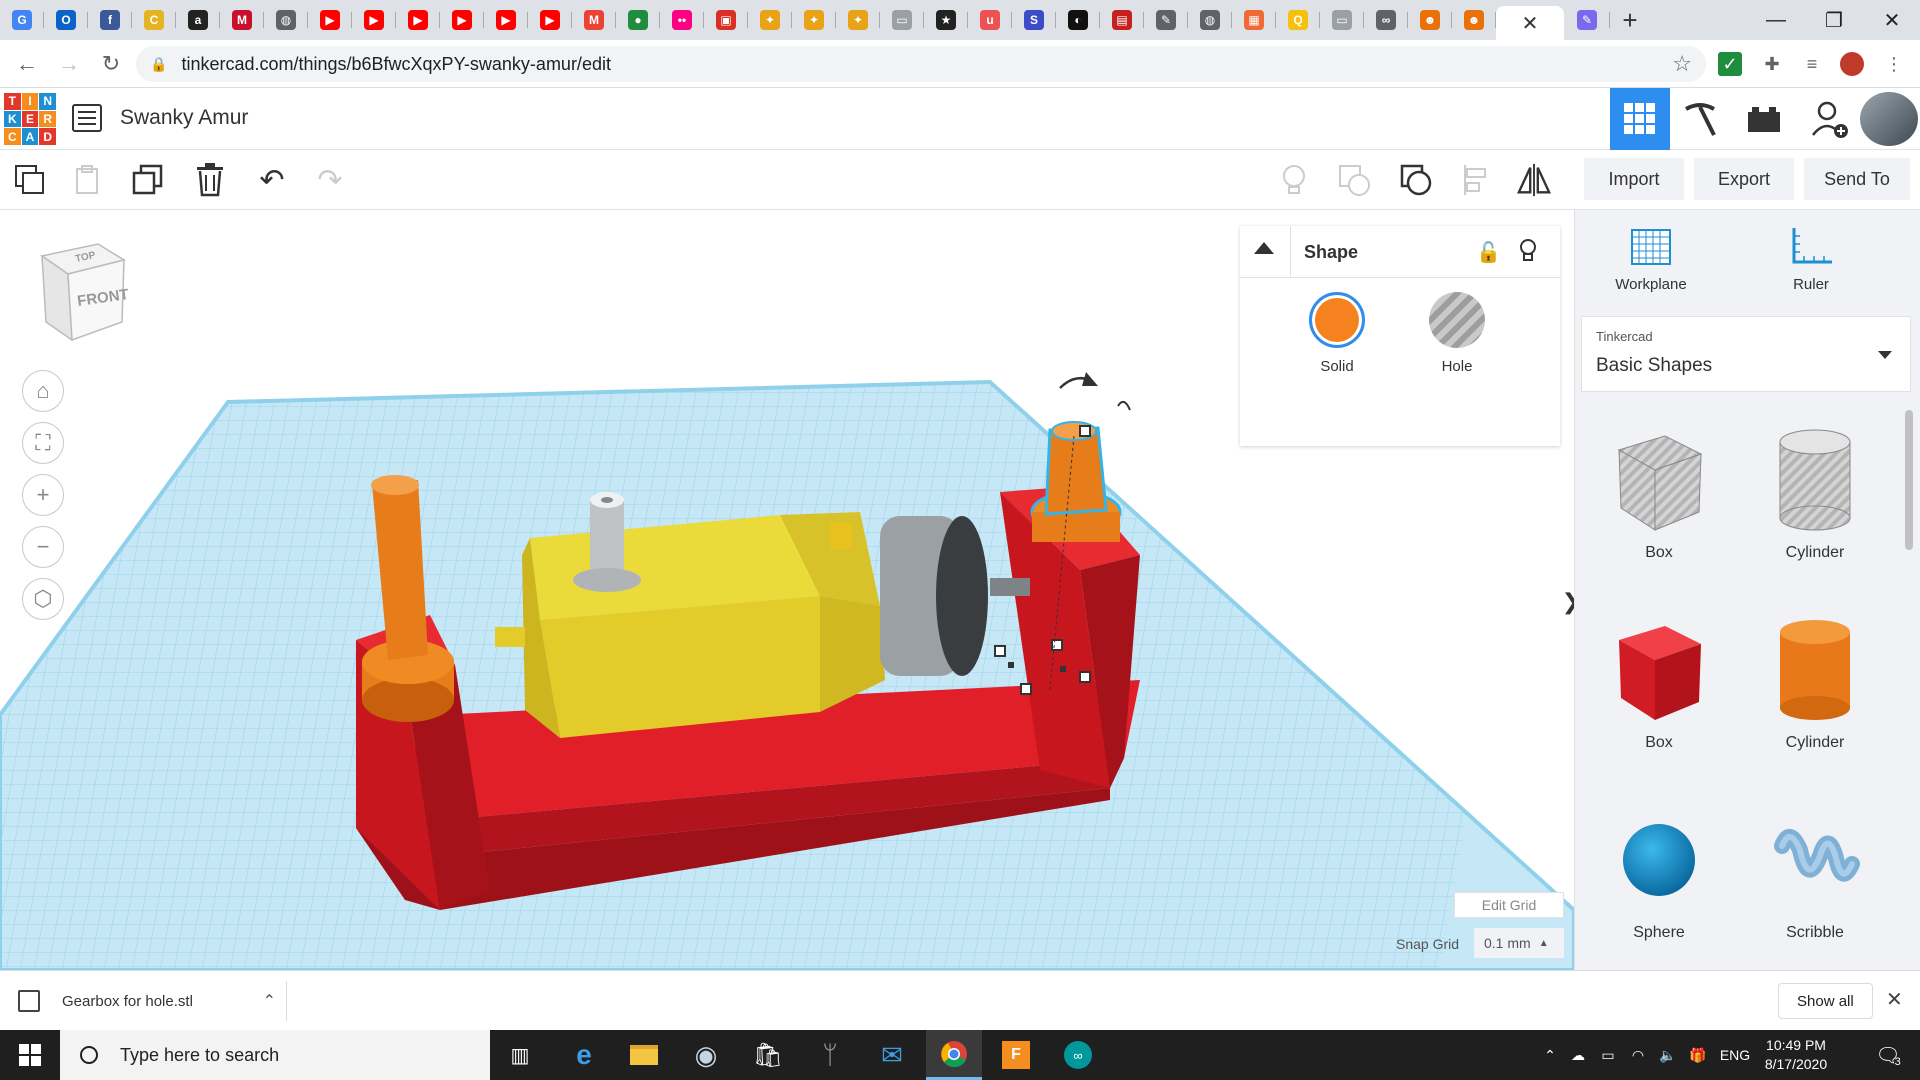 The image size is (1920, 1080). Describe the element at coordinates (768, 1055) in the screenshot. I see `store-icon: 🛍` at that location.